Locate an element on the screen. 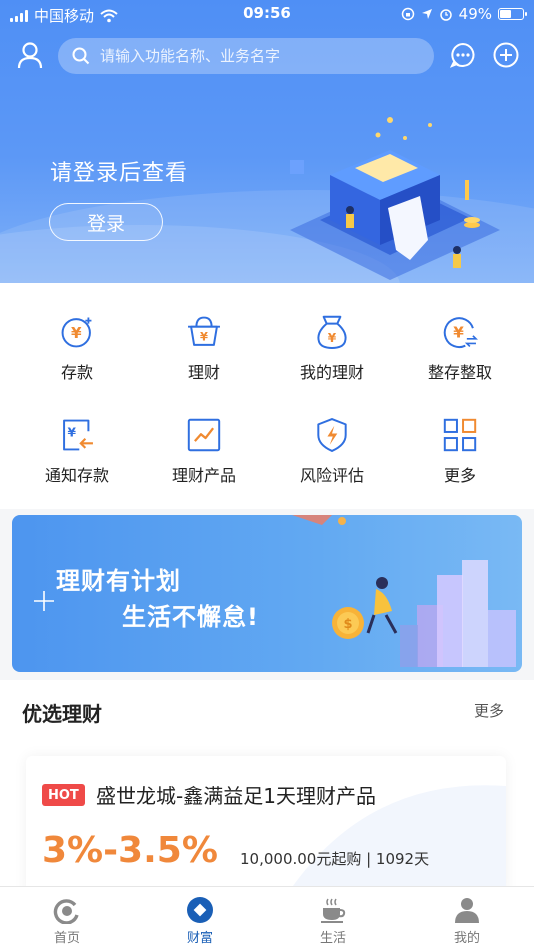 This screenshot has height=950, width=534. chart-trend-icon is located at coordinates (204, 435).